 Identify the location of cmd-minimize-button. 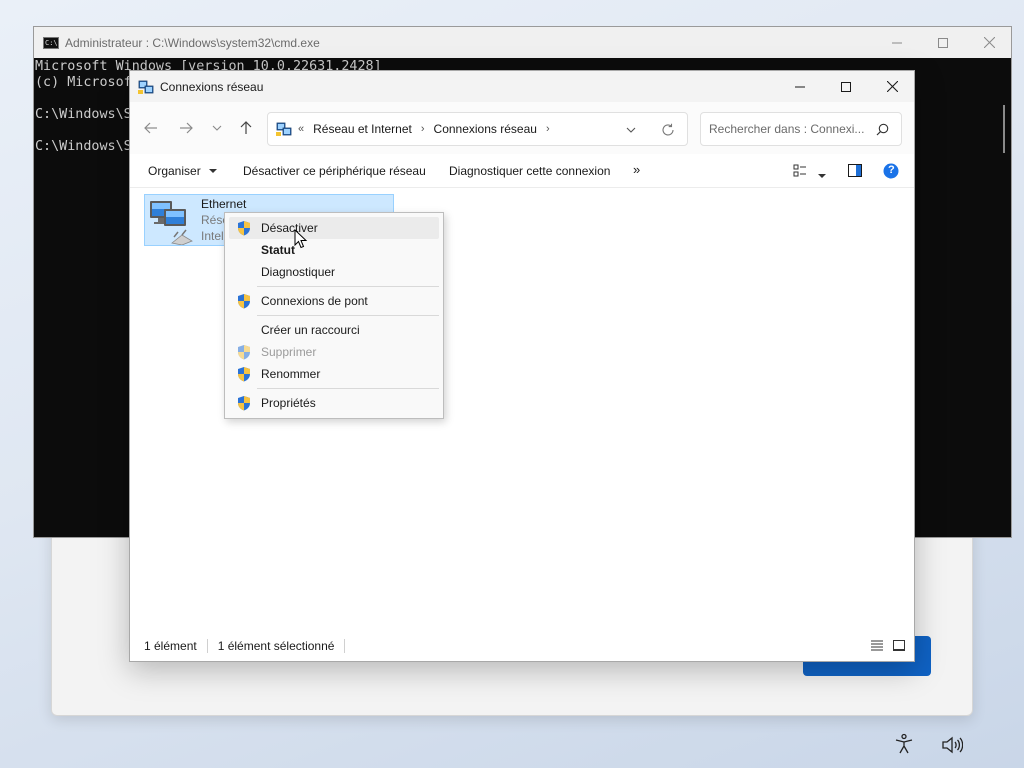
(897, 42).